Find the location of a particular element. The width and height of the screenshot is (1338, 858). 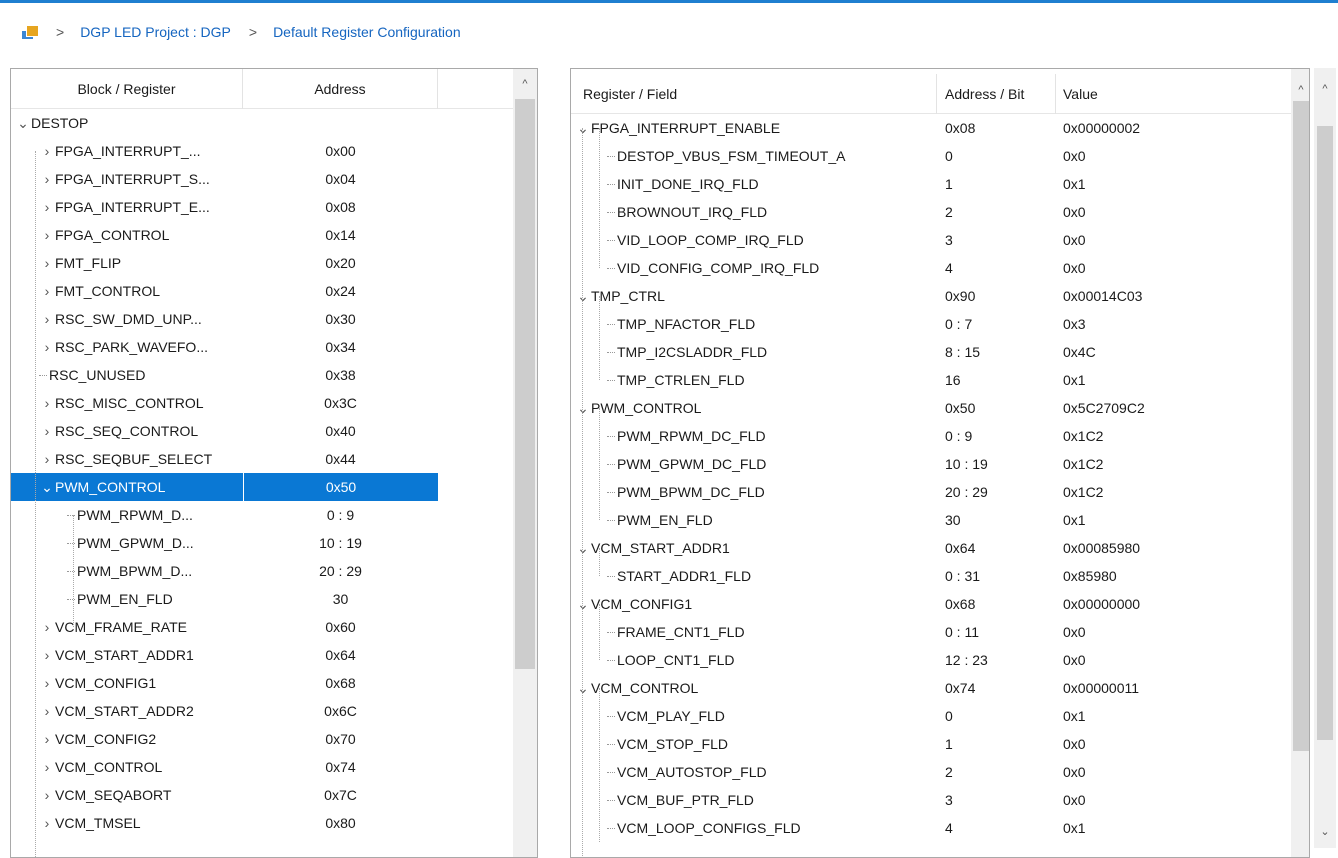

row-value-cell: 0x85980 is located at coordinates (1173, 576).